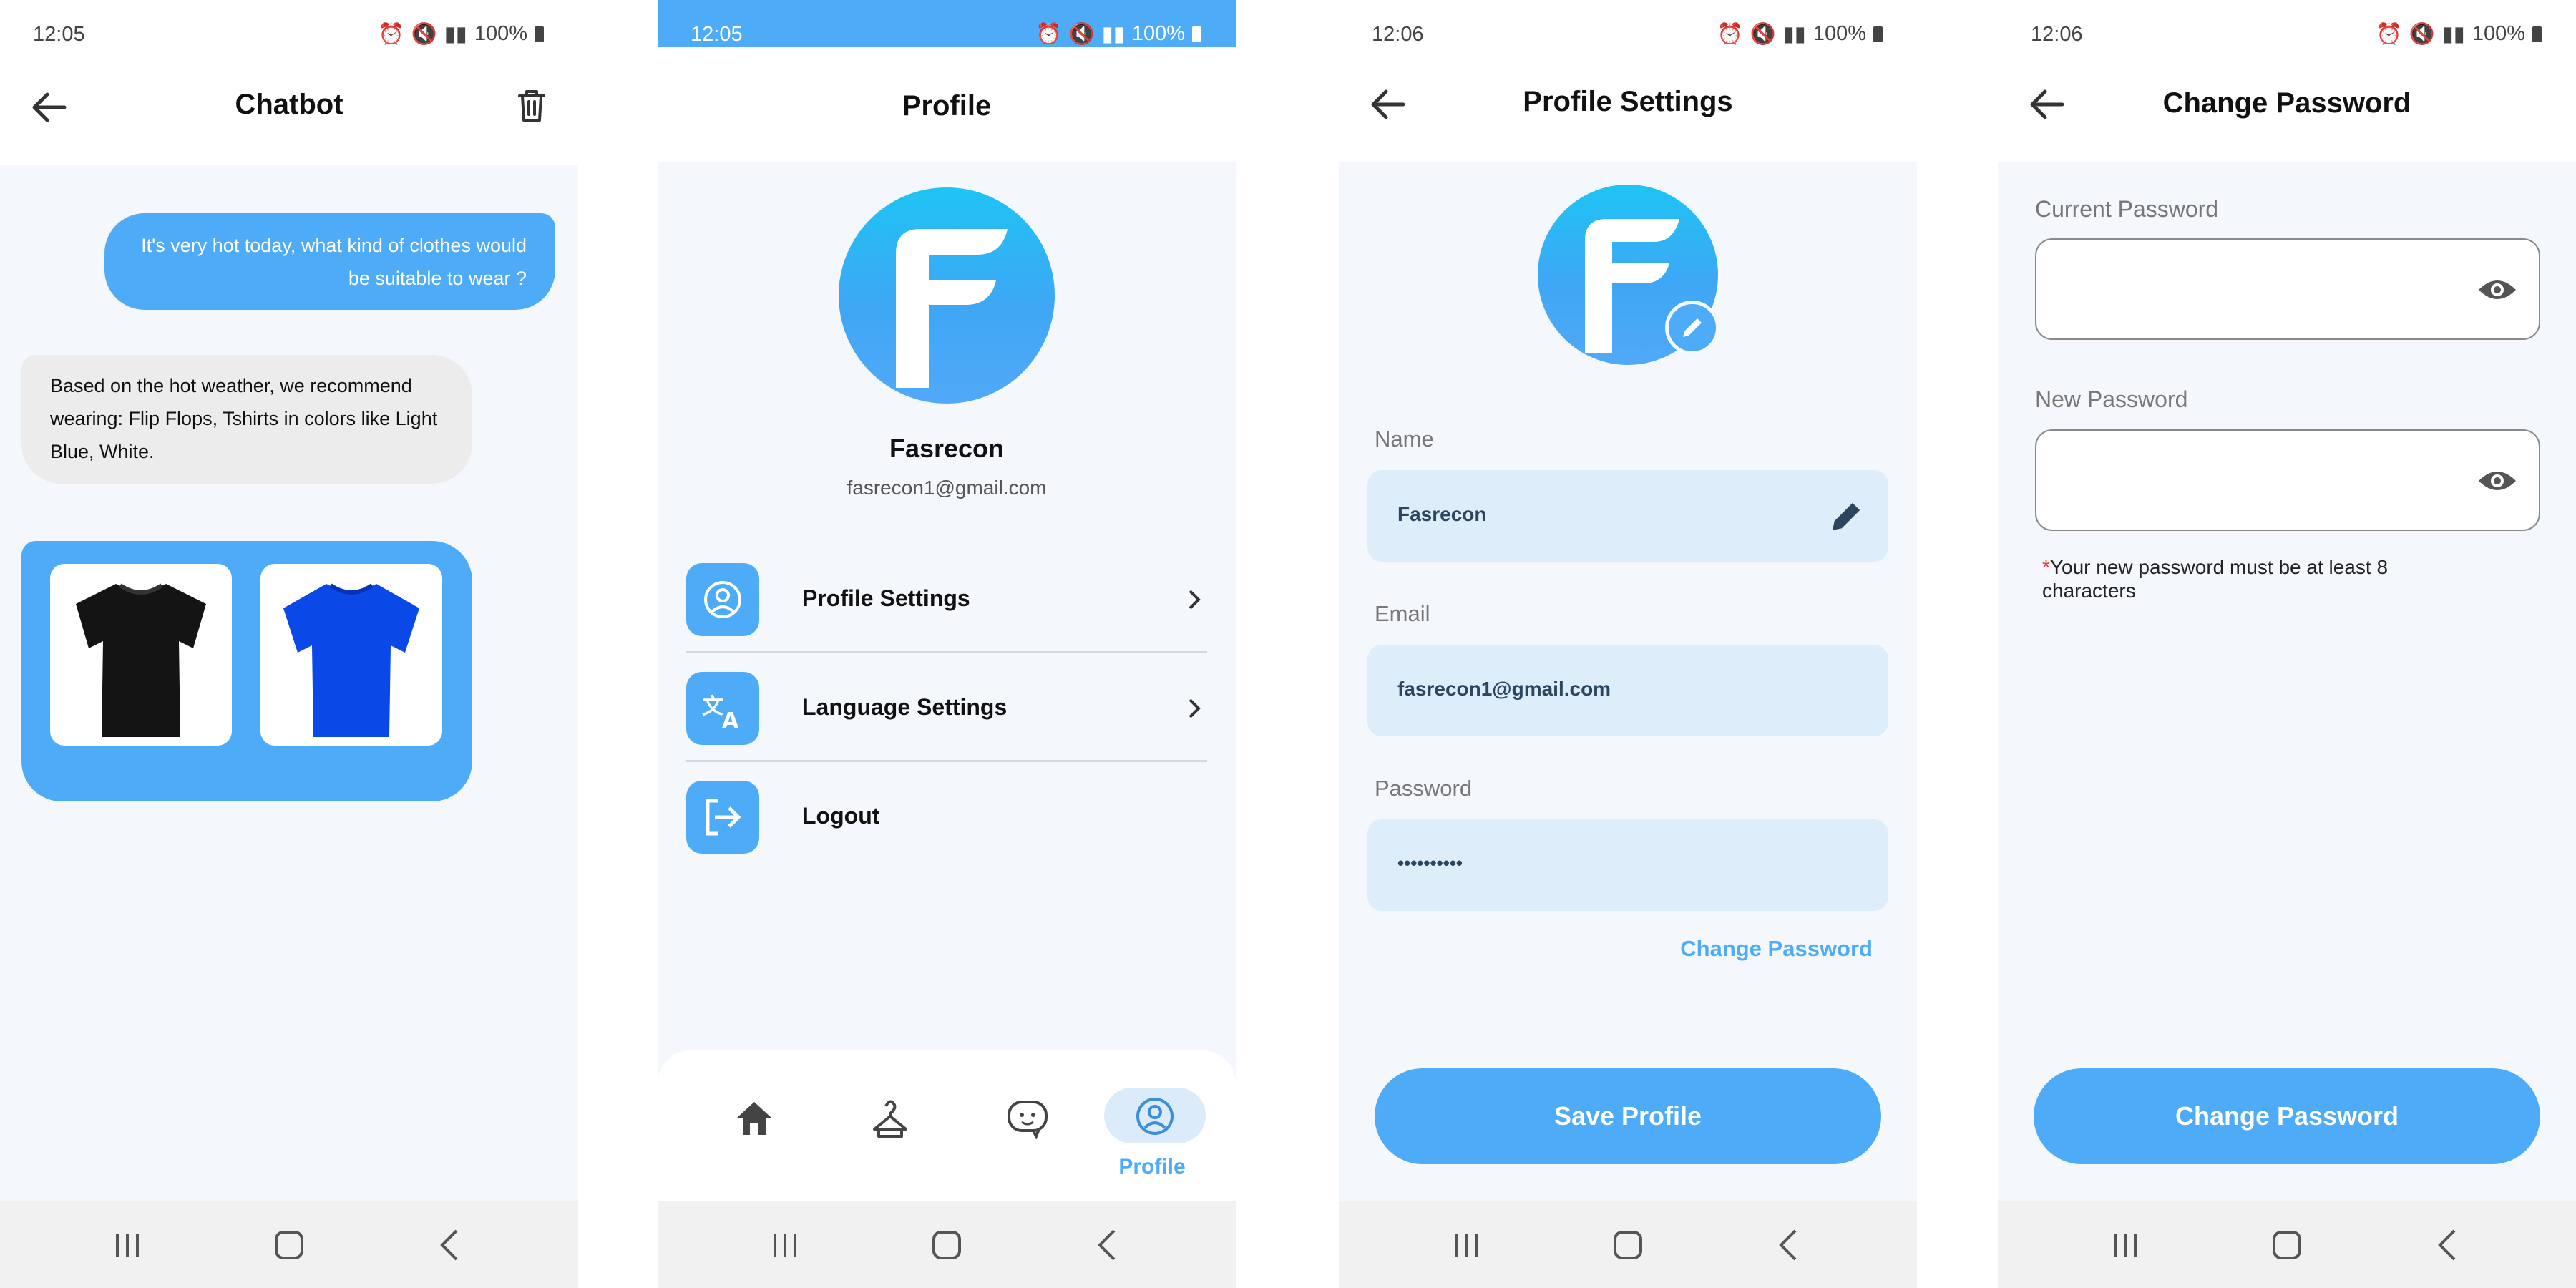 The height and width of the screenshot is (1288, 2576). I want to click on change-password-button: Change Password, so click(2287, 1116).